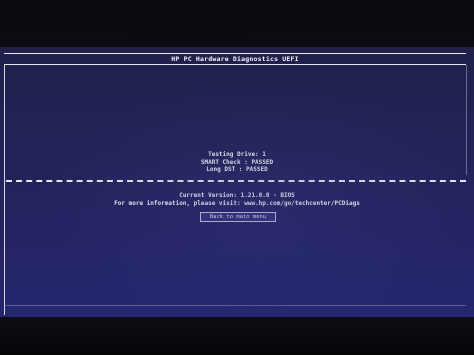 Image resolution: width=474 pixels, height=355 pixels. What do you see at coordinates (238, 217) in the screenshot?
I see `back-to-main-menu-button: Back to main menu` at bounding box center [238, 217].